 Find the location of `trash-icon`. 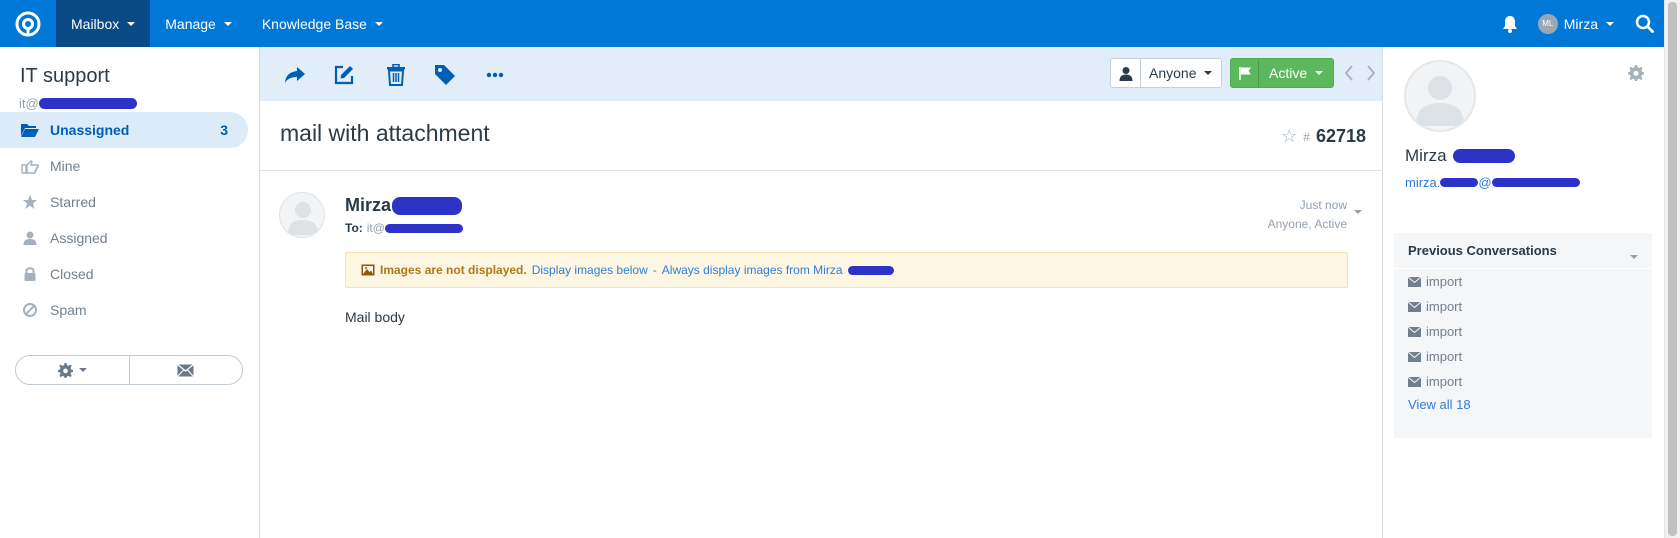

trash-icon is located at coordinates (396, 75).